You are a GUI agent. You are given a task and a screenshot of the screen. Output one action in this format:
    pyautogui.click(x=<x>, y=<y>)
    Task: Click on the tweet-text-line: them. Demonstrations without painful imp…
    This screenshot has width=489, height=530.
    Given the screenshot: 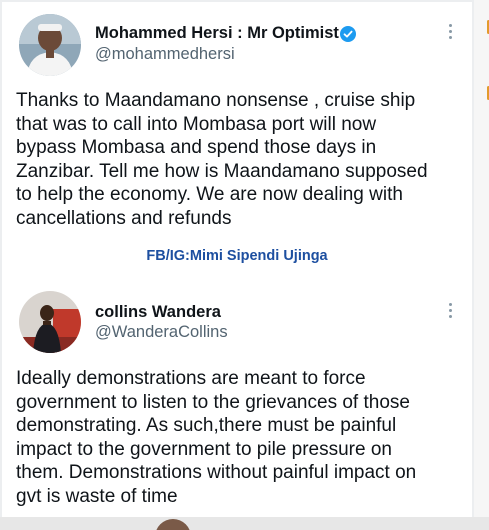 What is the action you would take?
    pyautogui.click(x=216, y=472)
    